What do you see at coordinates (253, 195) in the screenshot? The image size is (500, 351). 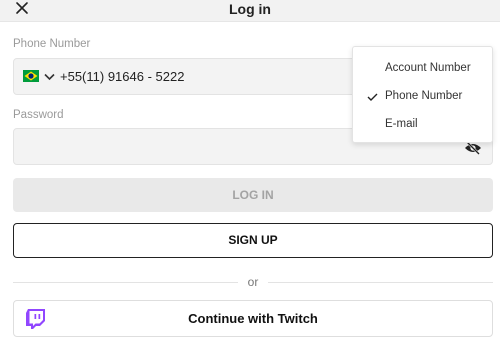 I see `login-button: LOG IN` at bounding box center [253, 195].